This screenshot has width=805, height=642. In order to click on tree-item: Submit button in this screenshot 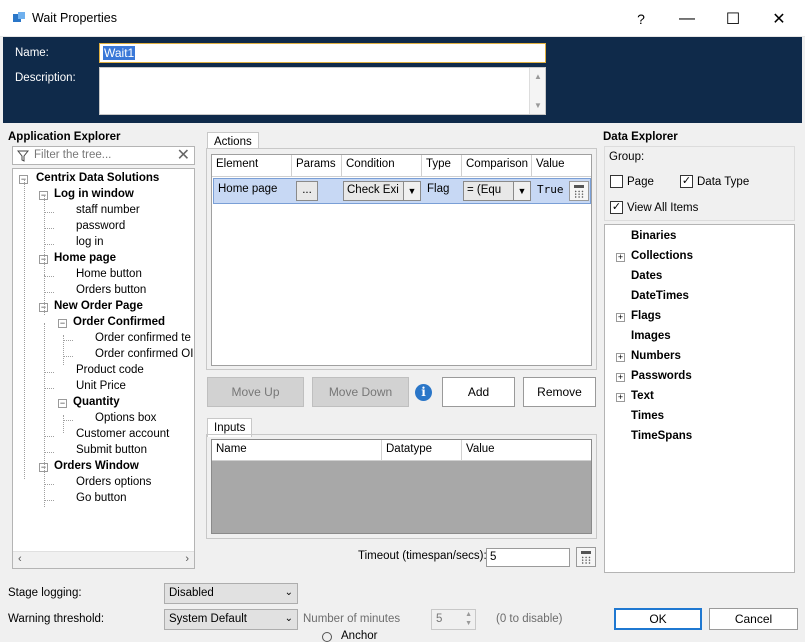, I will do `click(111, 450)`.